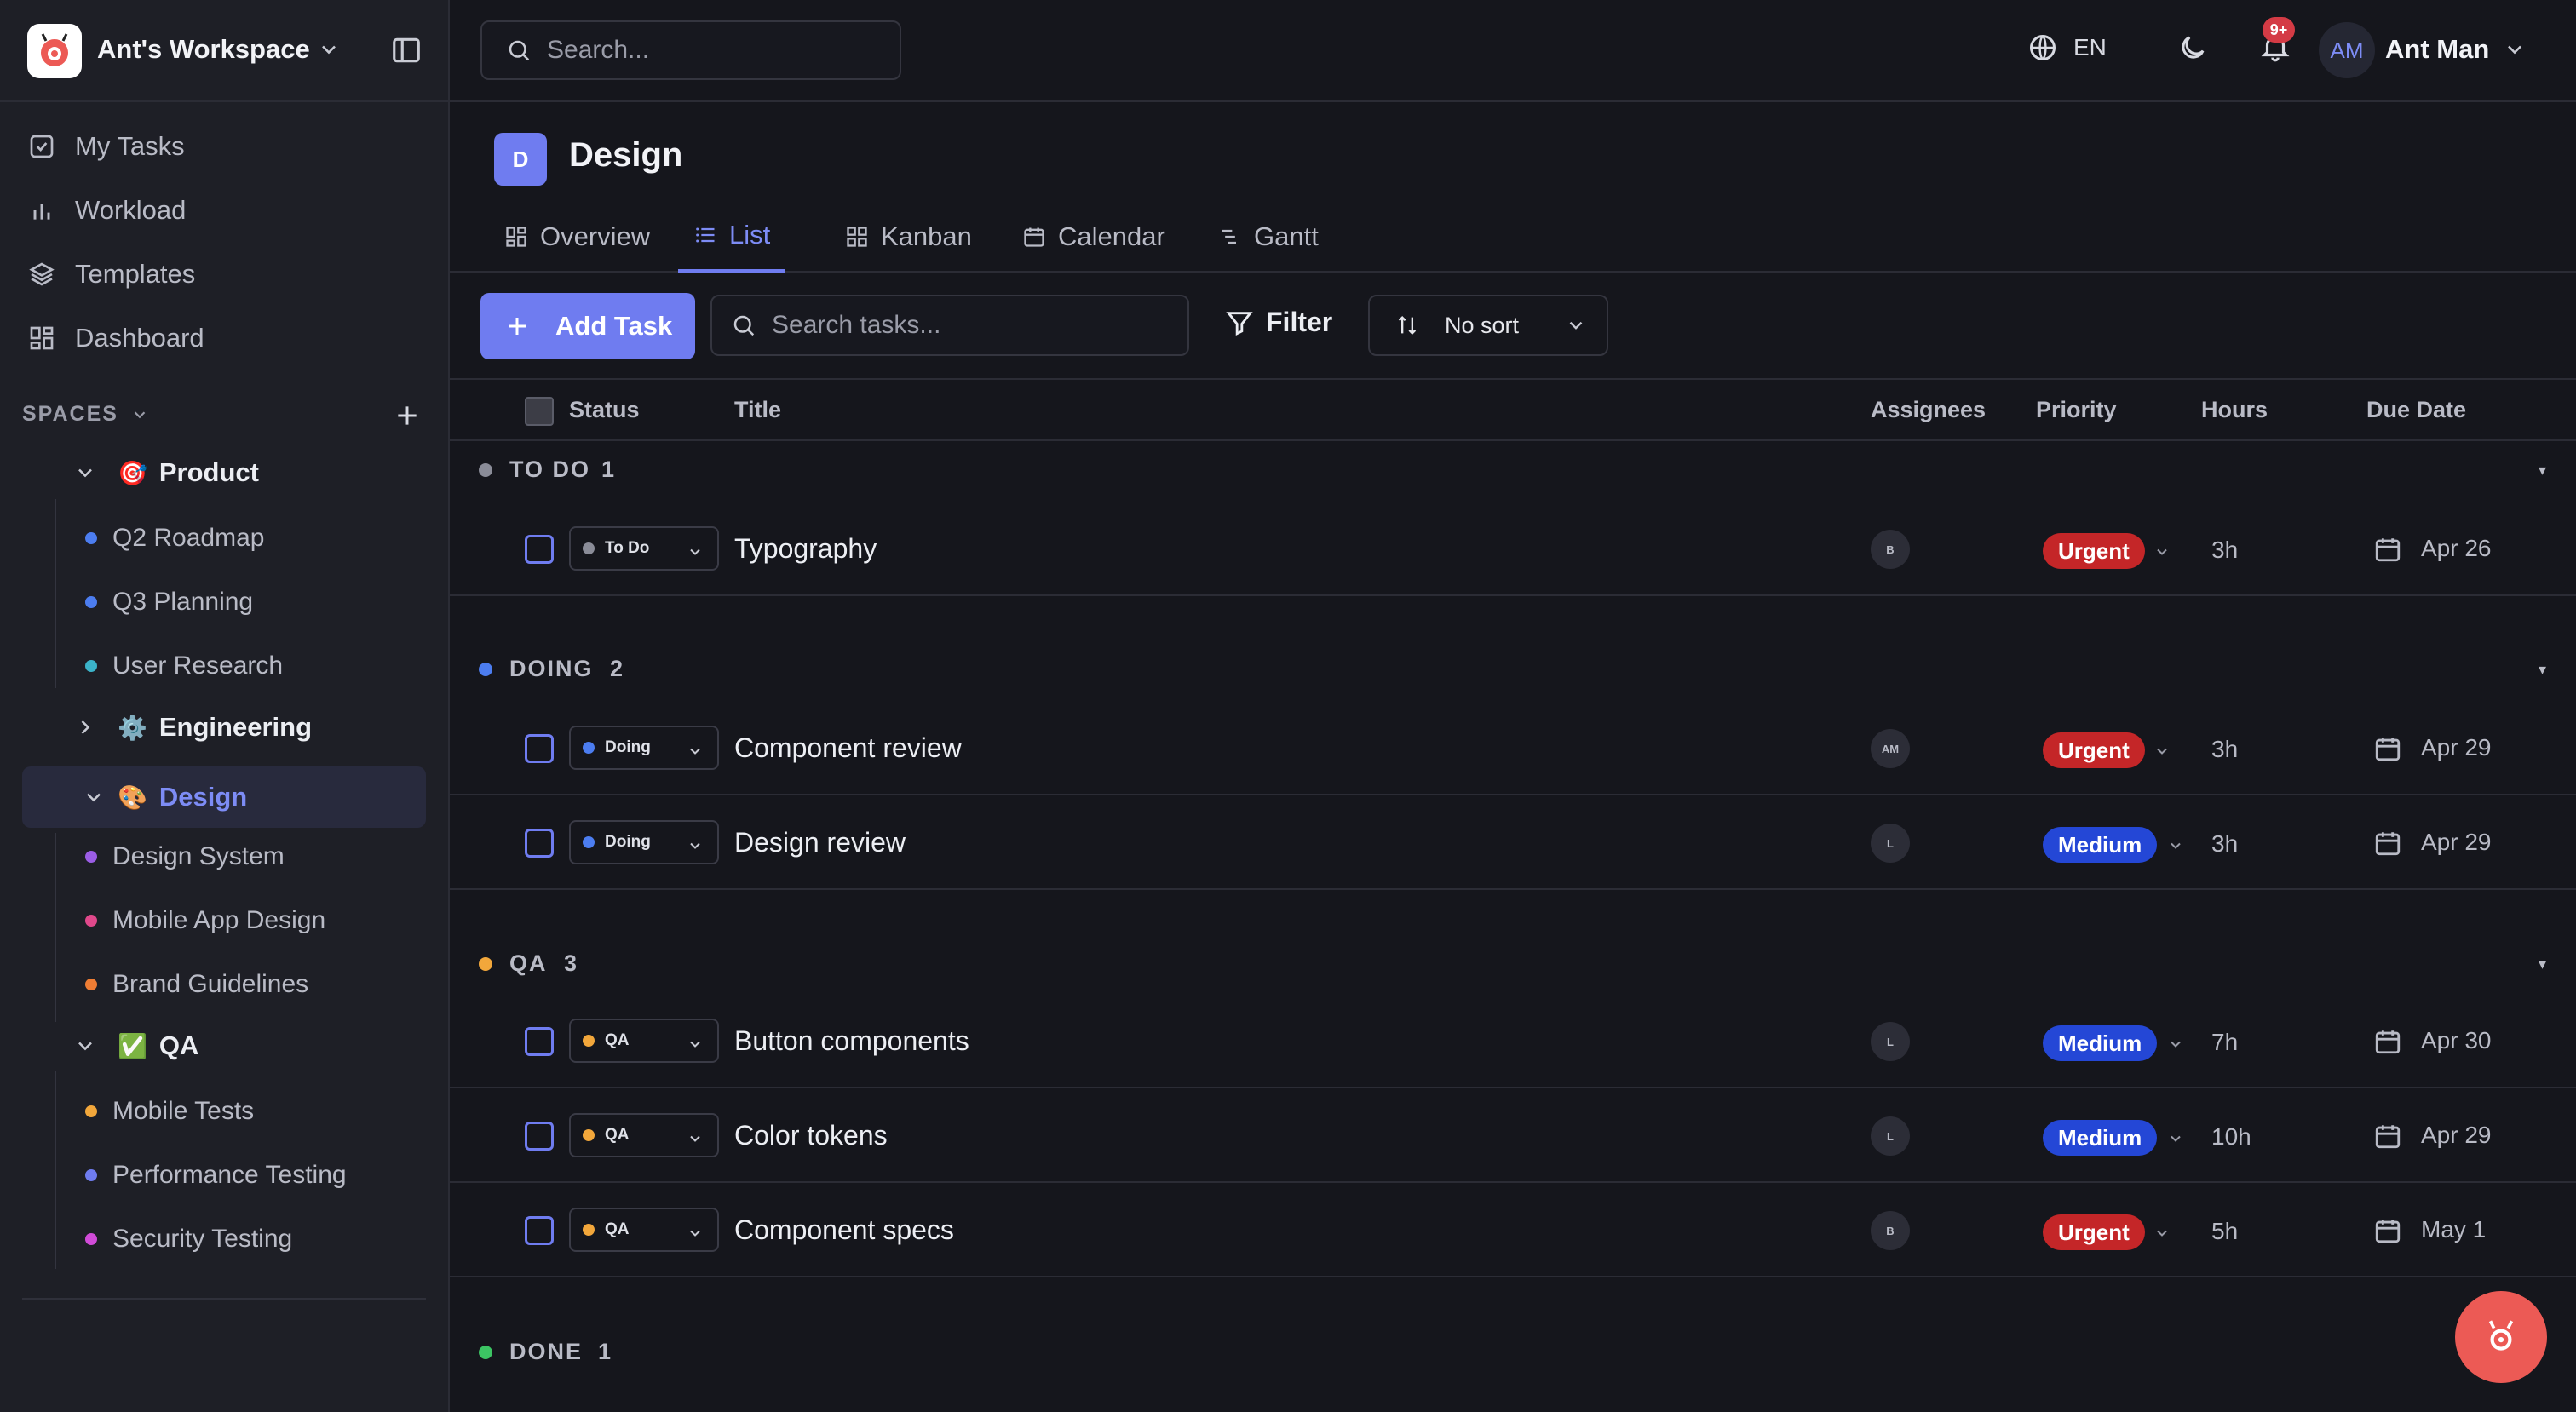  I want to click on table-row: QA Component specs B Urgent 5h May 1, so click(1513, 1230).